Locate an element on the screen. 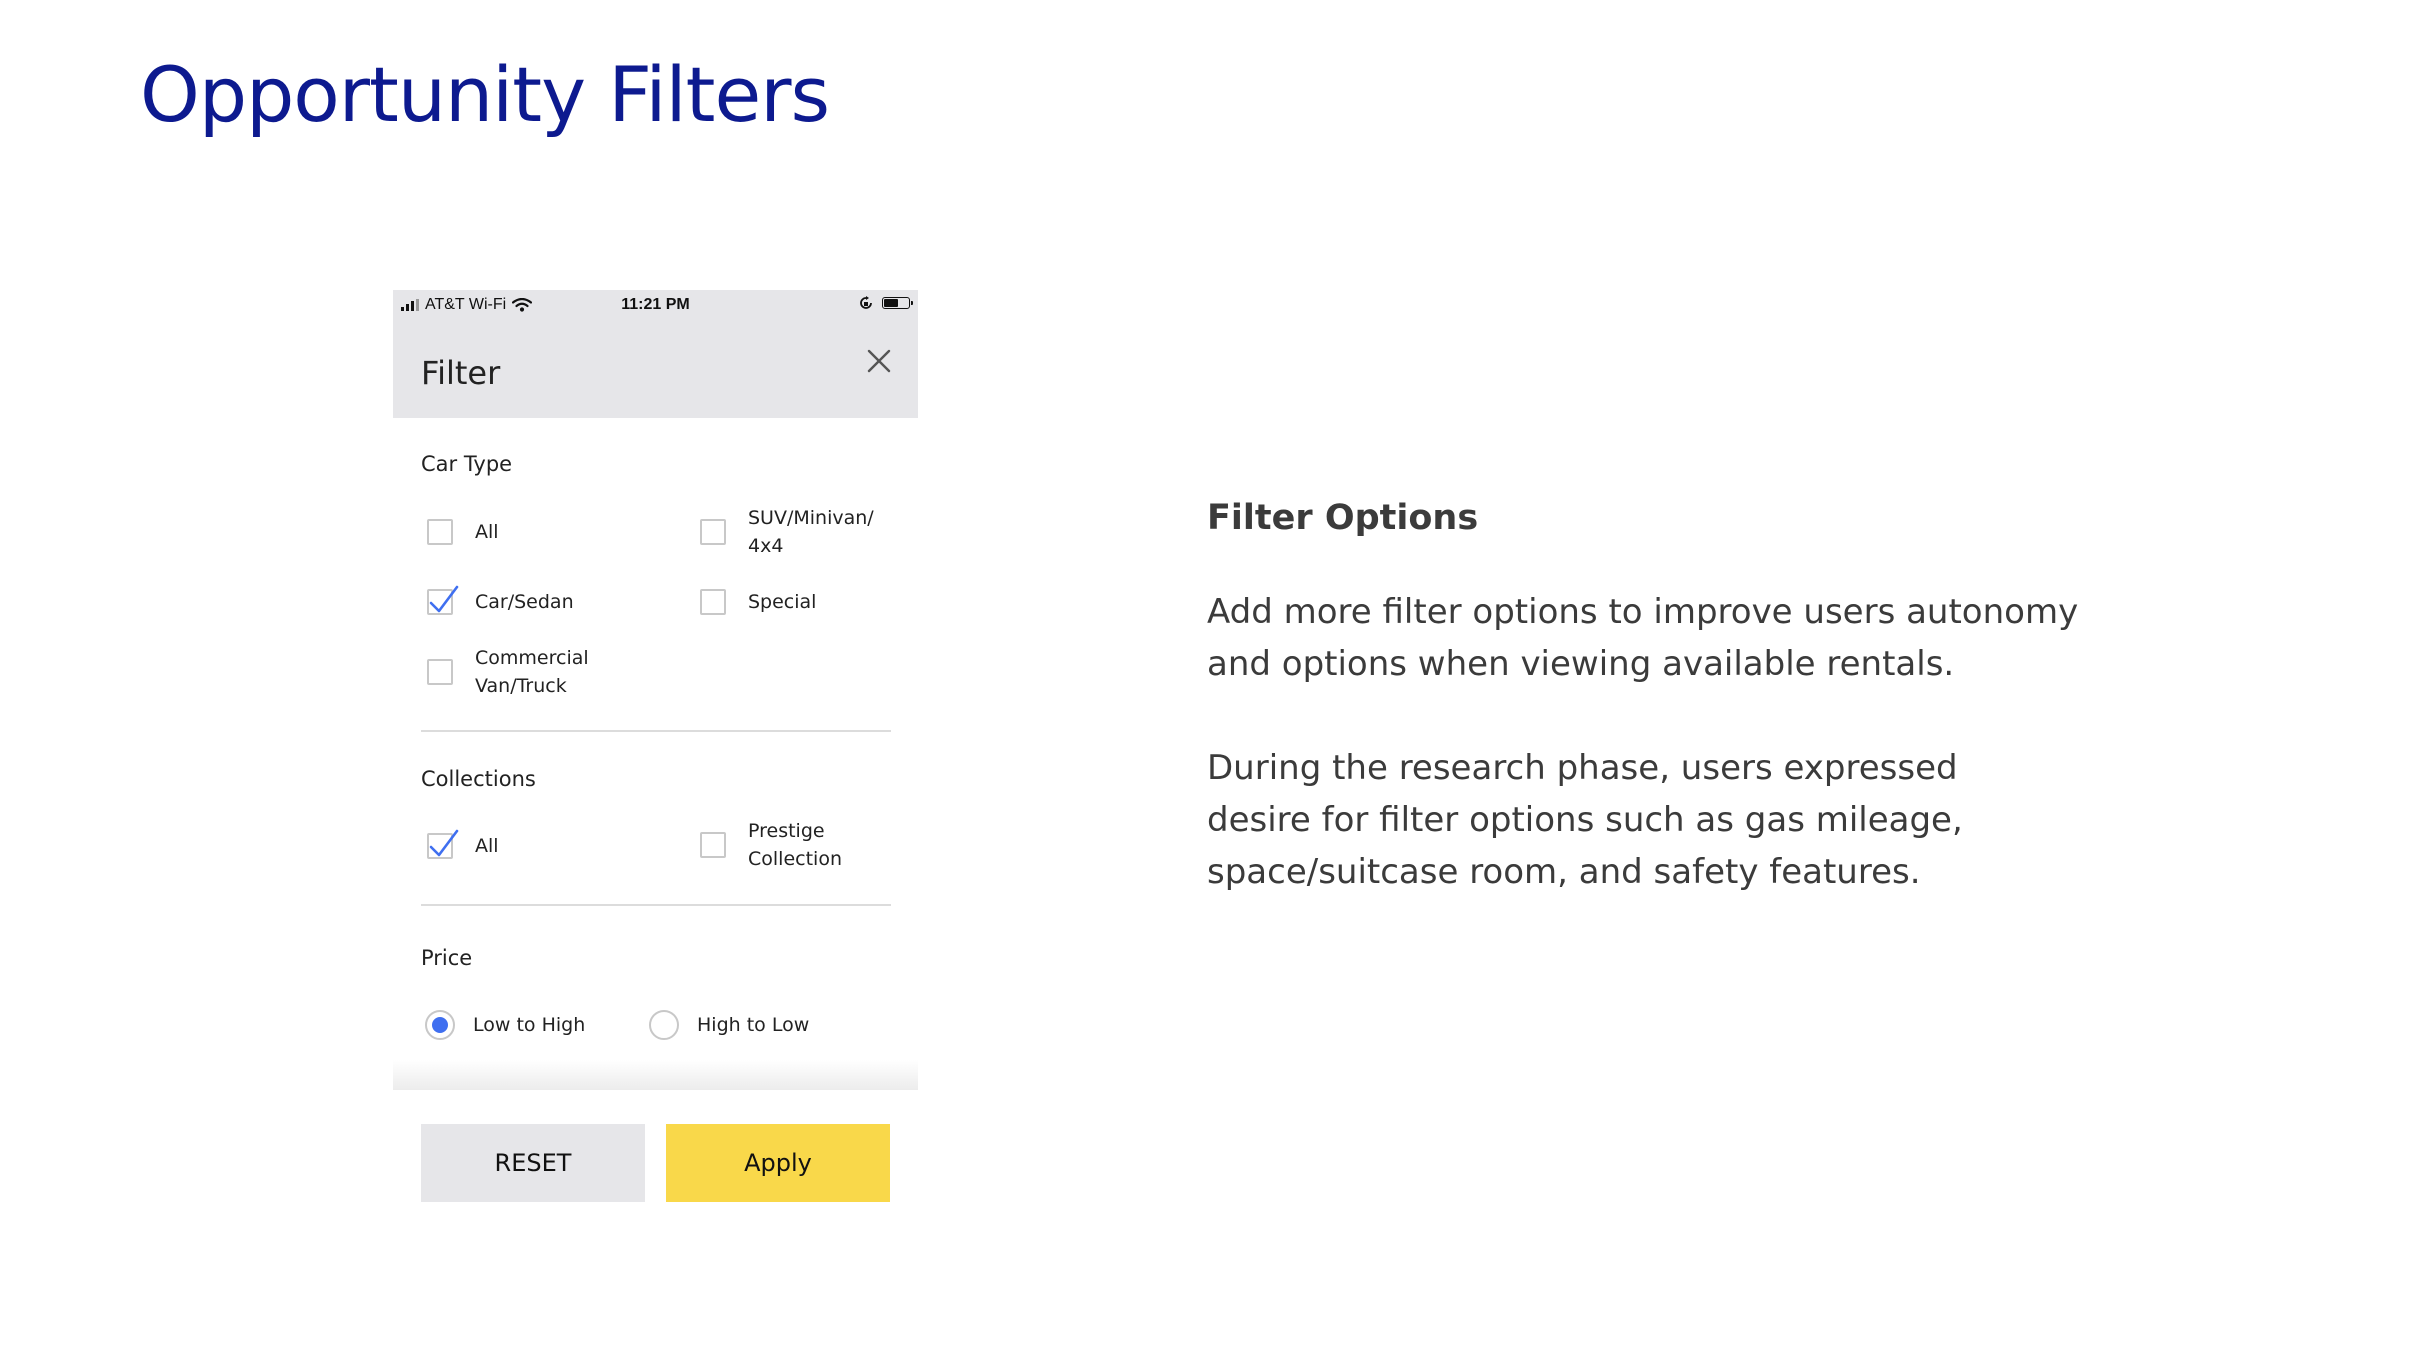 The image size is (2416, 1358). option-label: Special is located at coordinates (782, 602).